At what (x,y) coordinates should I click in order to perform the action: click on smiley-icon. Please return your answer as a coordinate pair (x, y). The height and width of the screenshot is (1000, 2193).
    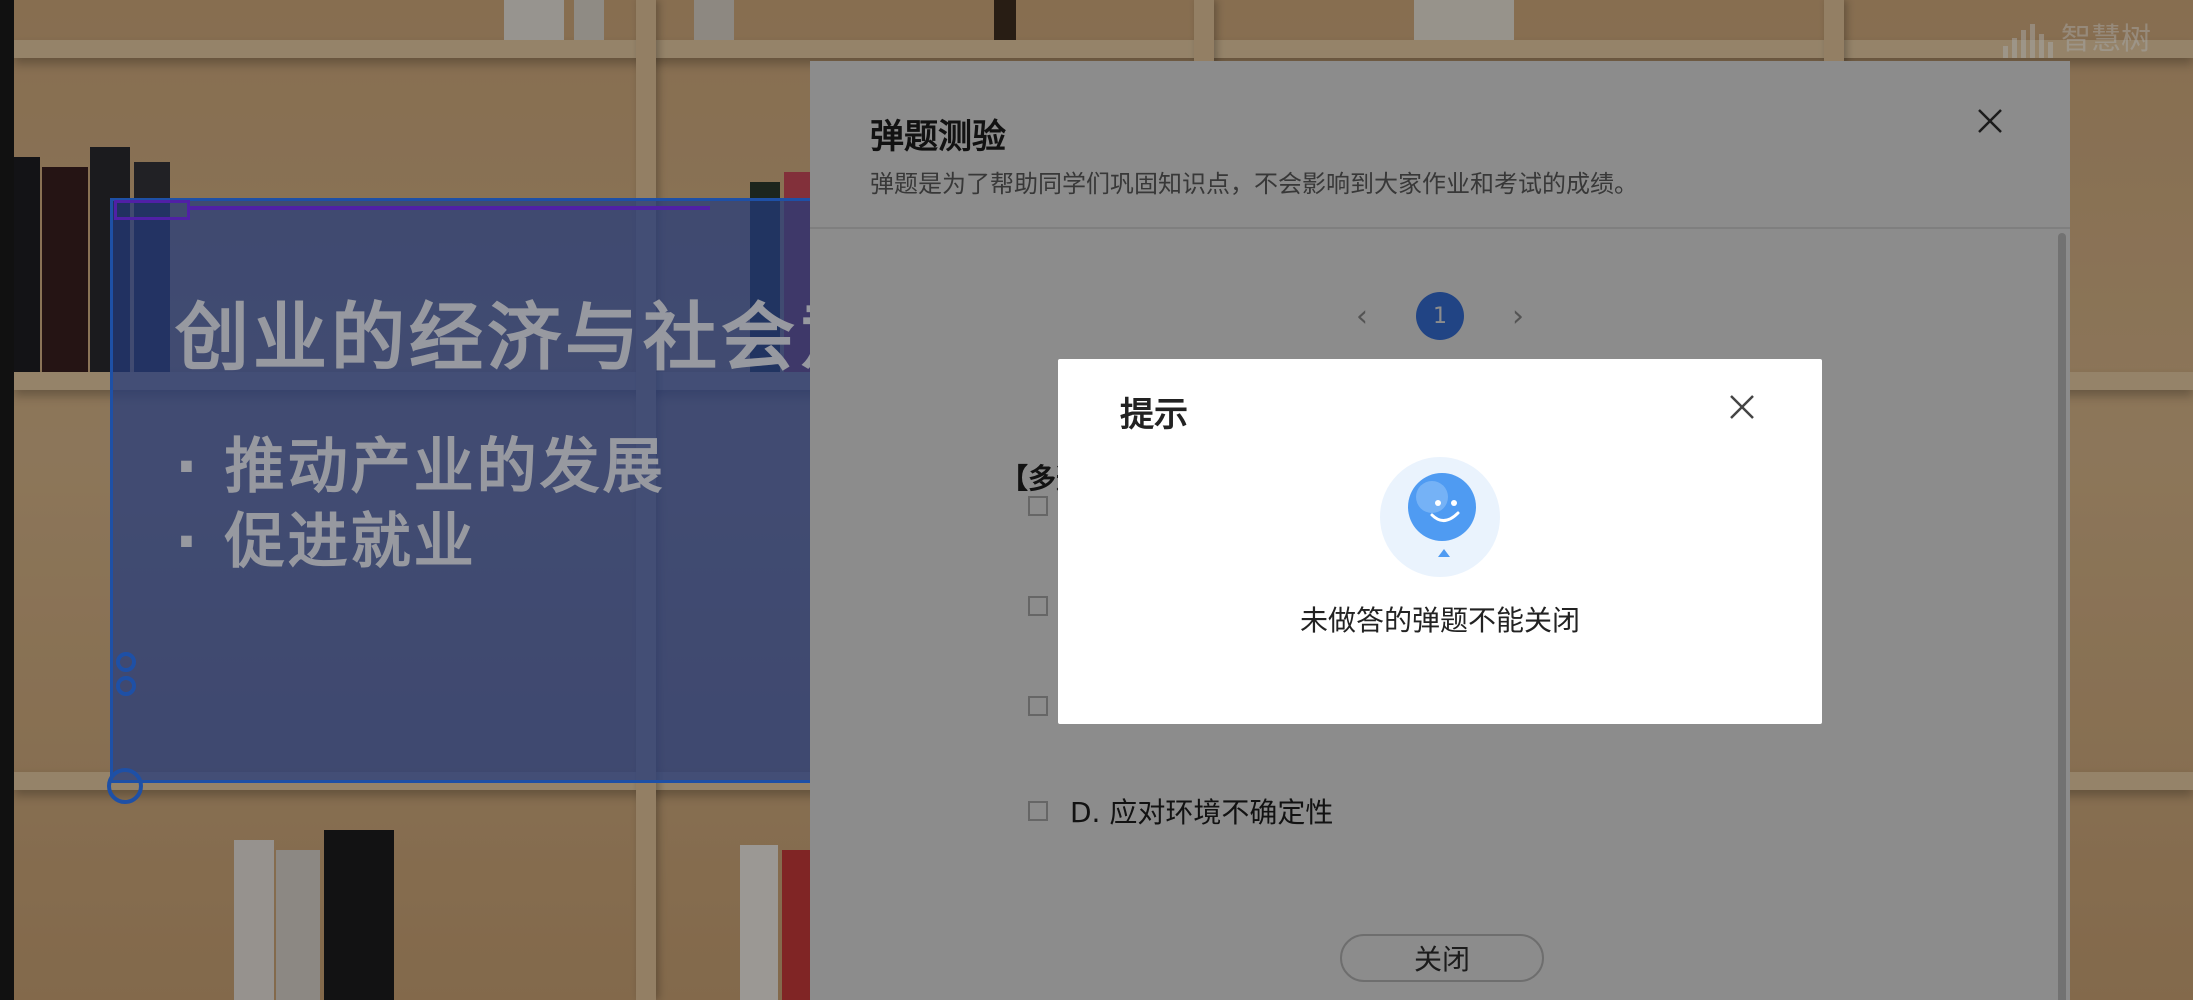
    Looking at the image, I should click on (1440, 517).